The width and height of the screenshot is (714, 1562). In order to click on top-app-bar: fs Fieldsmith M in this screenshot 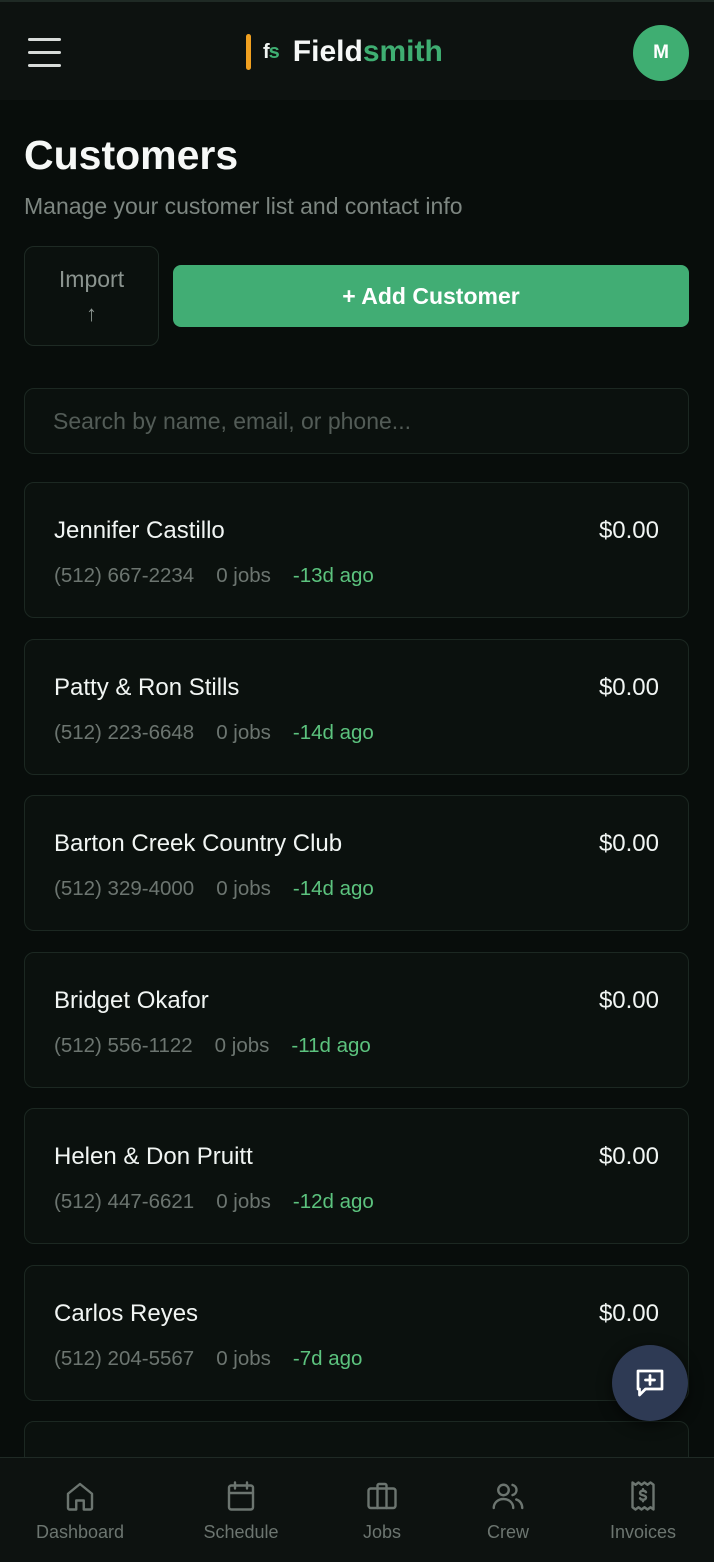, I will do `click(357, 50)`.